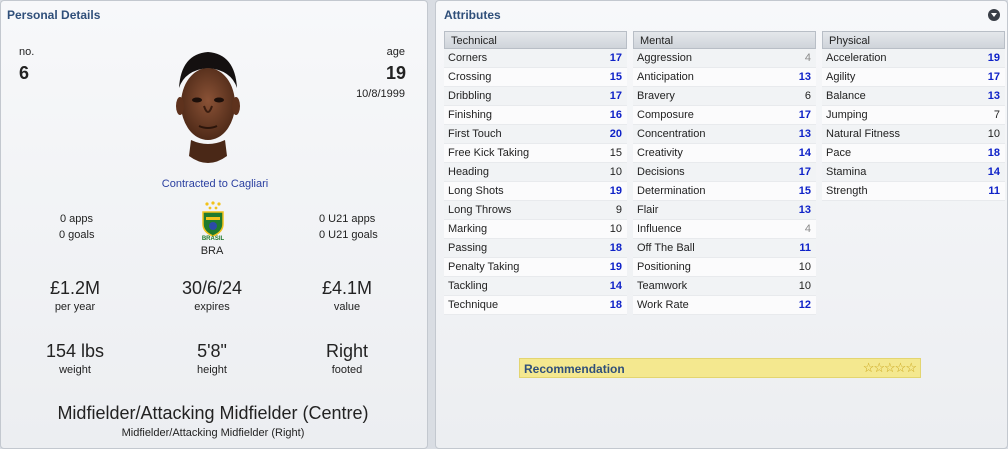  Describe the element at coordinates (535, 191) in the screenshot. I see `attribute-row: Long Shots 19` at that location.